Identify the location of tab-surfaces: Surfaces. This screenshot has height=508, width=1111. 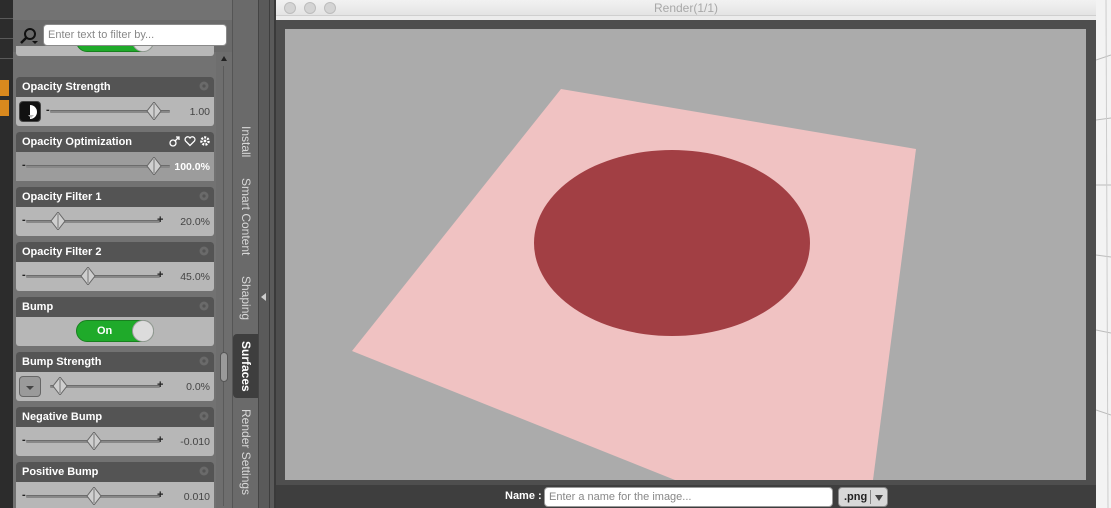
(246, 366).